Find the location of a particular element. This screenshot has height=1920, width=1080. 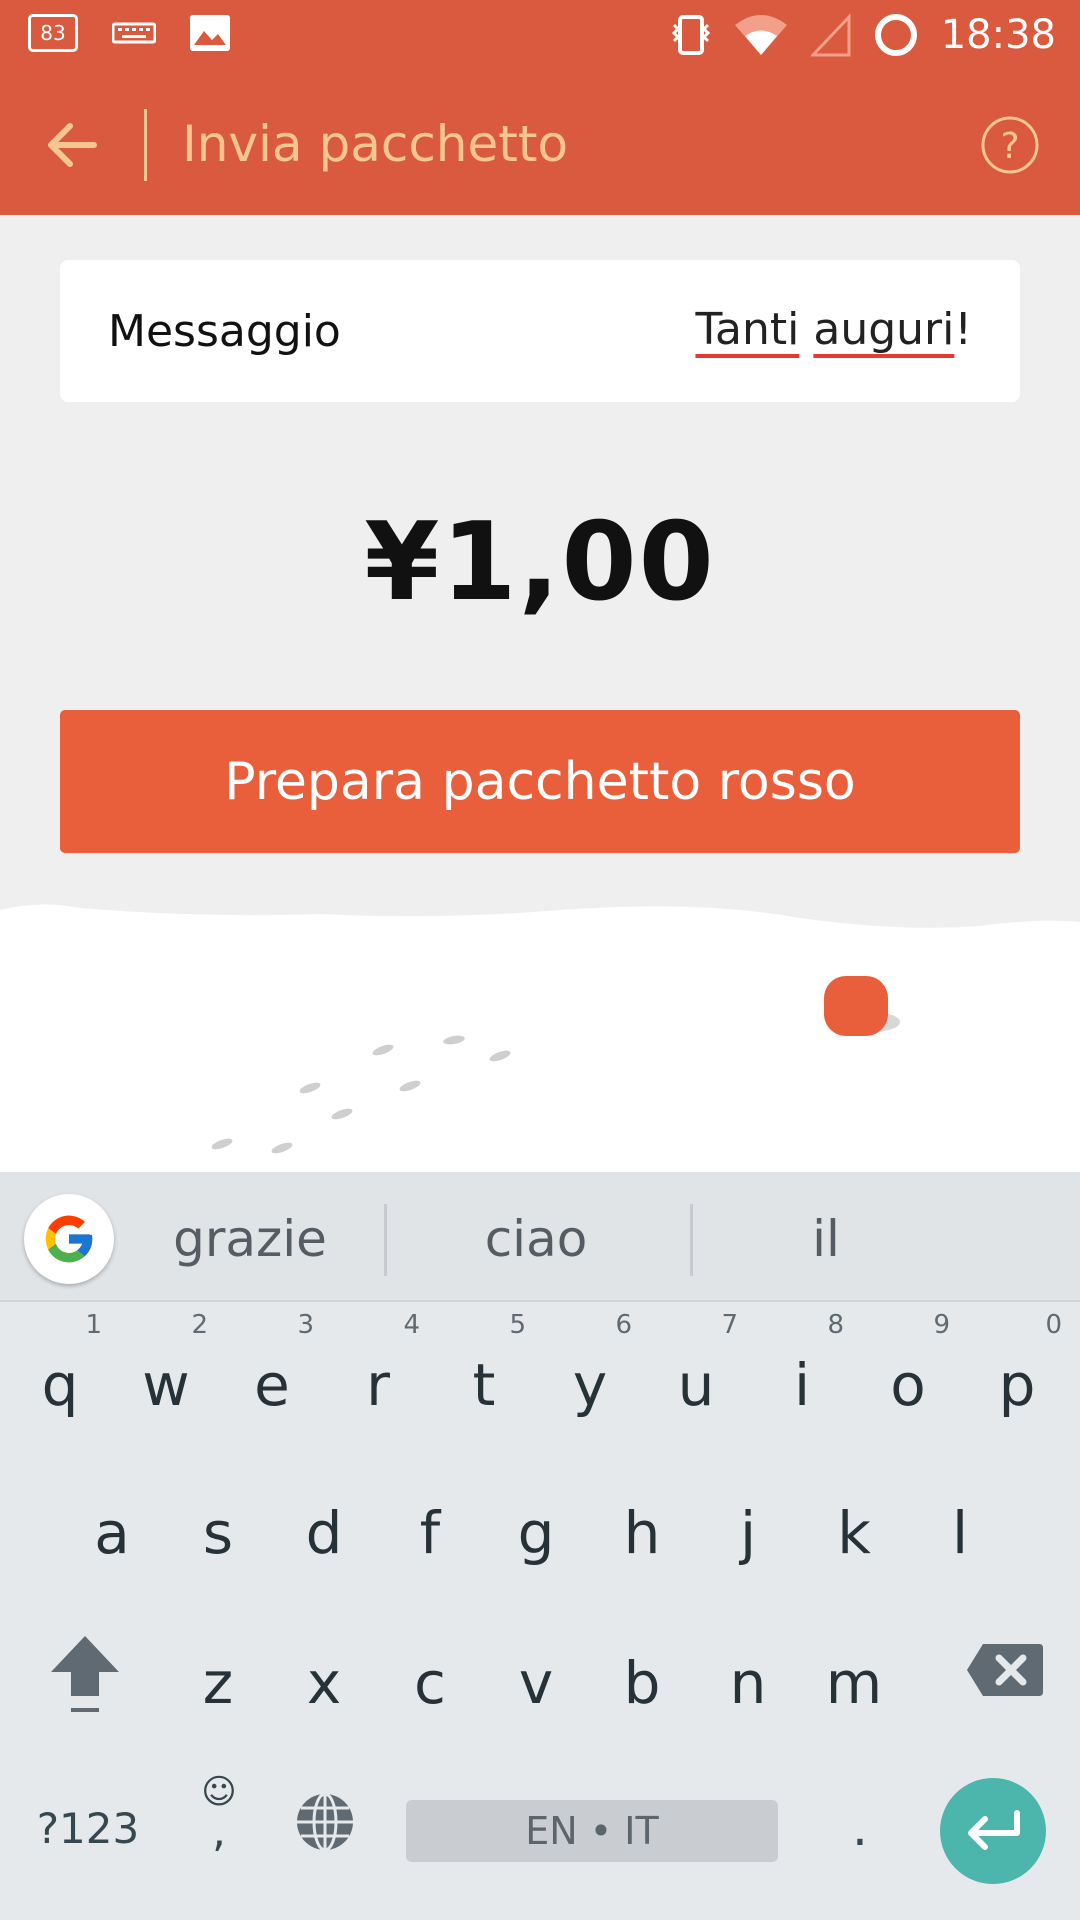

symbols-key: ?123 is located at coordinates (88, 1829).